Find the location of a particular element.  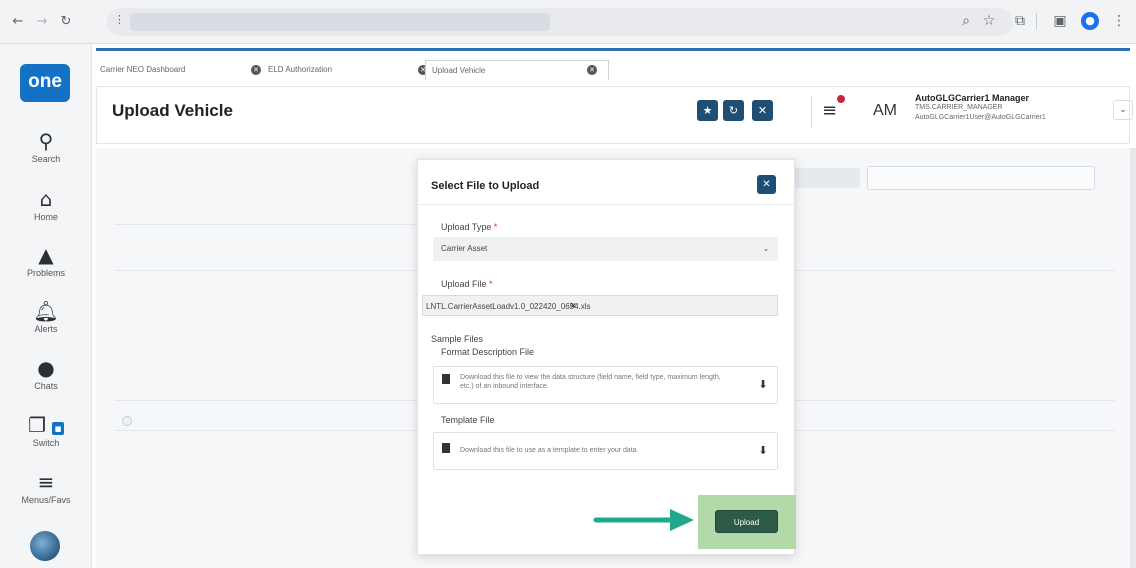

upload-type-label-text: Upload Type is located at coordinates (466, 227).